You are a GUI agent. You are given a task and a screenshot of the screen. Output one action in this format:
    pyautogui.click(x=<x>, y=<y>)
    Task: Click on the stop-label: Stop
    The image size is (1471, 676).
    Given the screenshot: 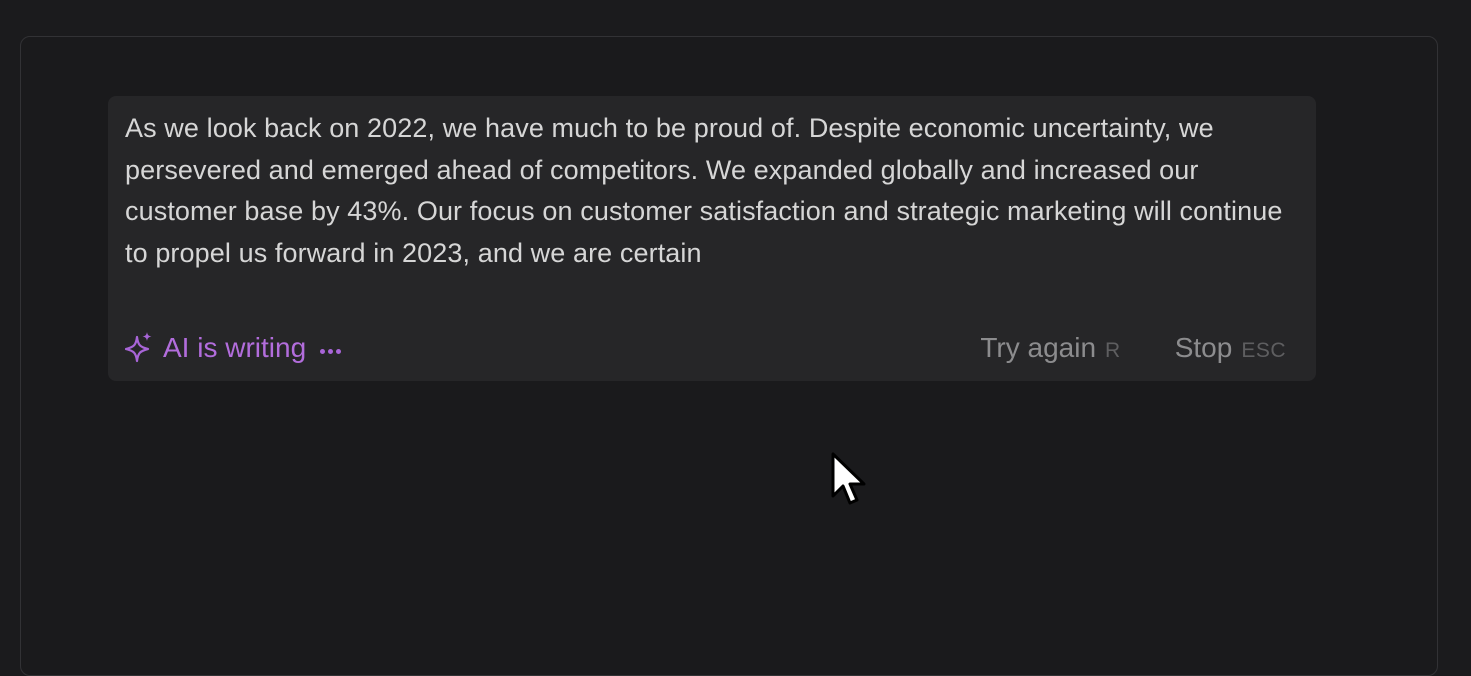 What is the action you would take?
    pyautogui.click(x=1203, y=347)
    